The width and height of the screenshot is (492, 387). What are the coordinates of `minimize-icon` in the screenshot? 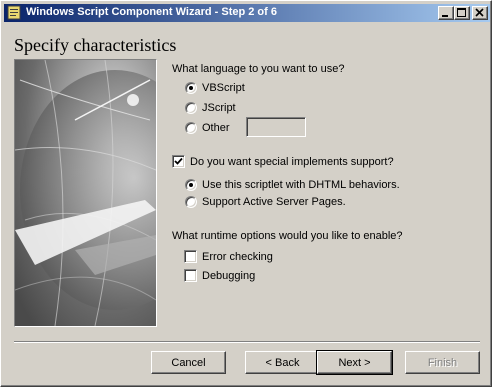 It's located at (445, 16).